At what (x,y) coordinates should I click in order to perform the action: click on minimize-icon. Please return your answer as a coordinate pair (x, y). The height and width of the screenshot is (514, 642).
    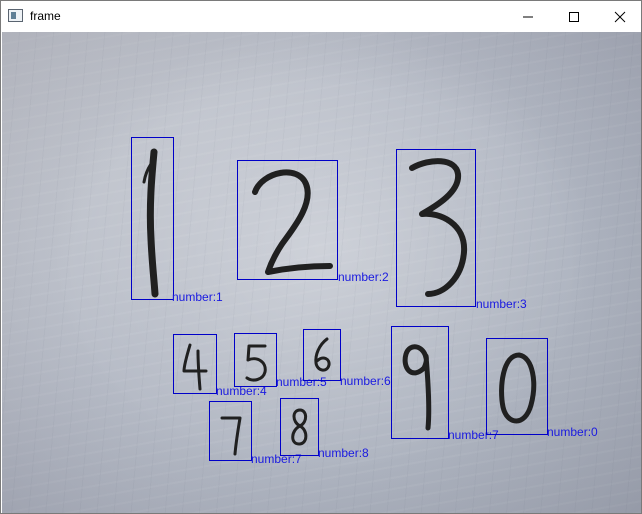
    Looking at the image, I should click on (528, 17).